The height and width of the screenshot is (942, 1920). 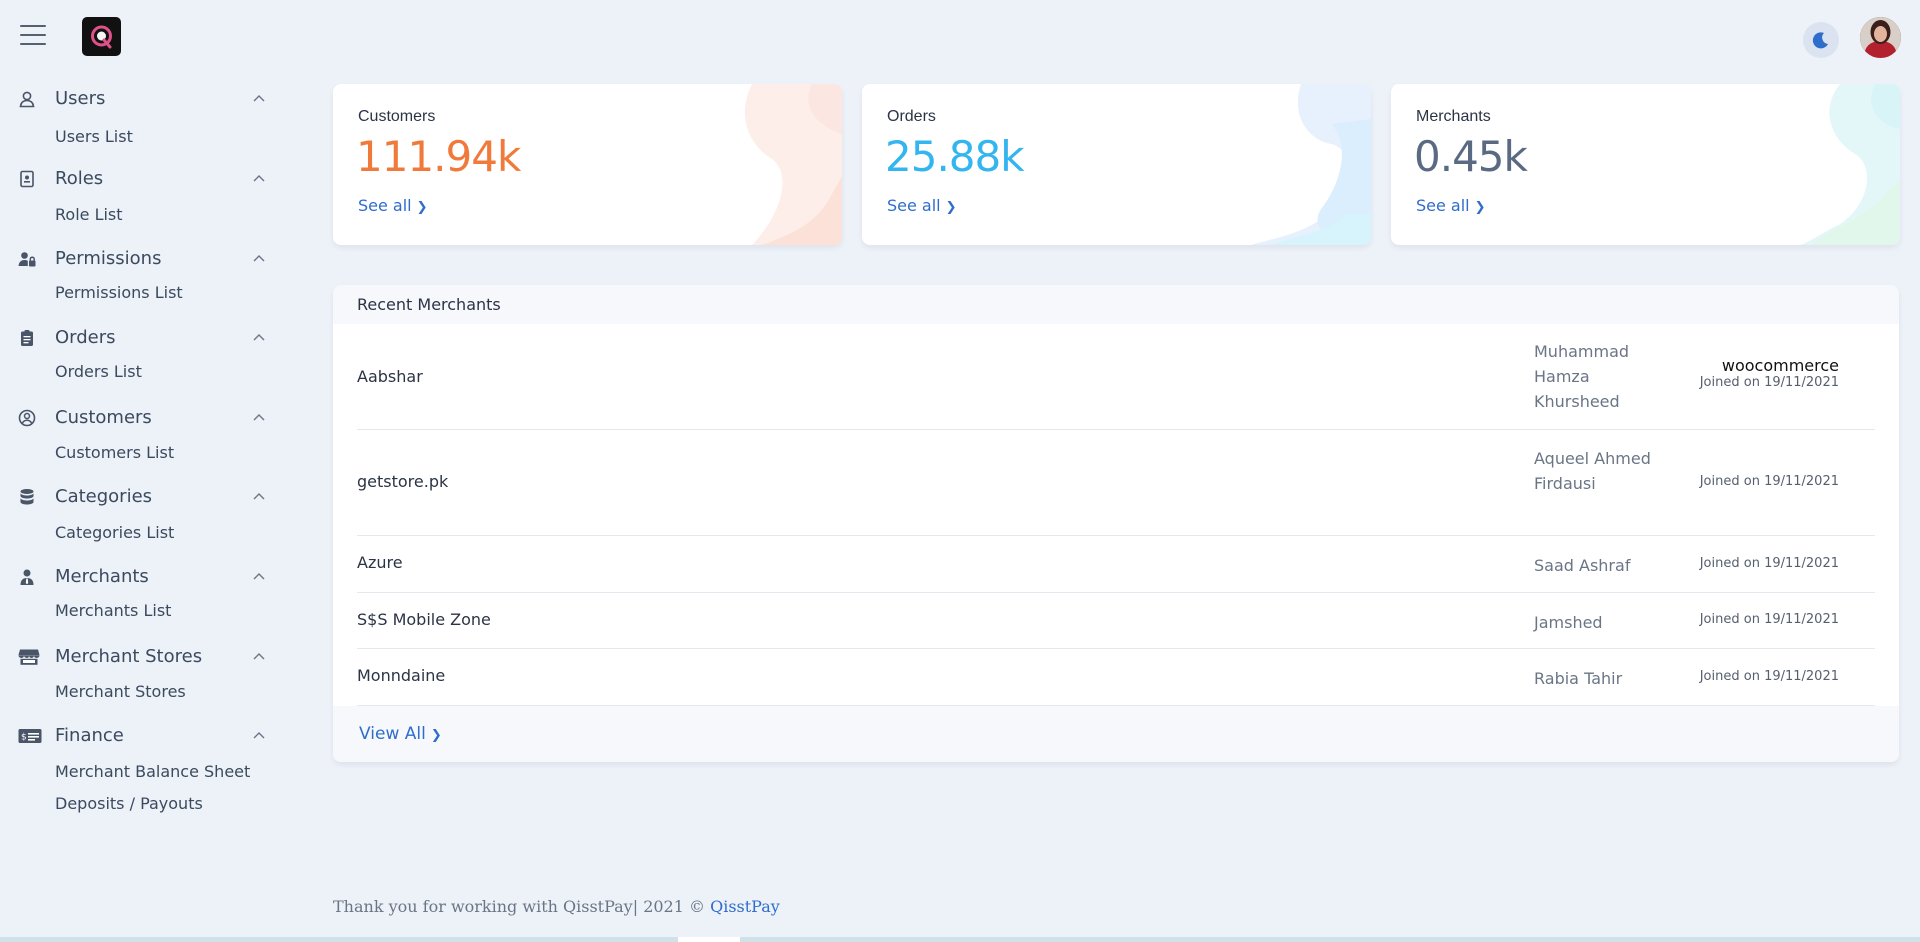 I want to click on sidebar-item-label: Merchants, so click(x=102, y=576).